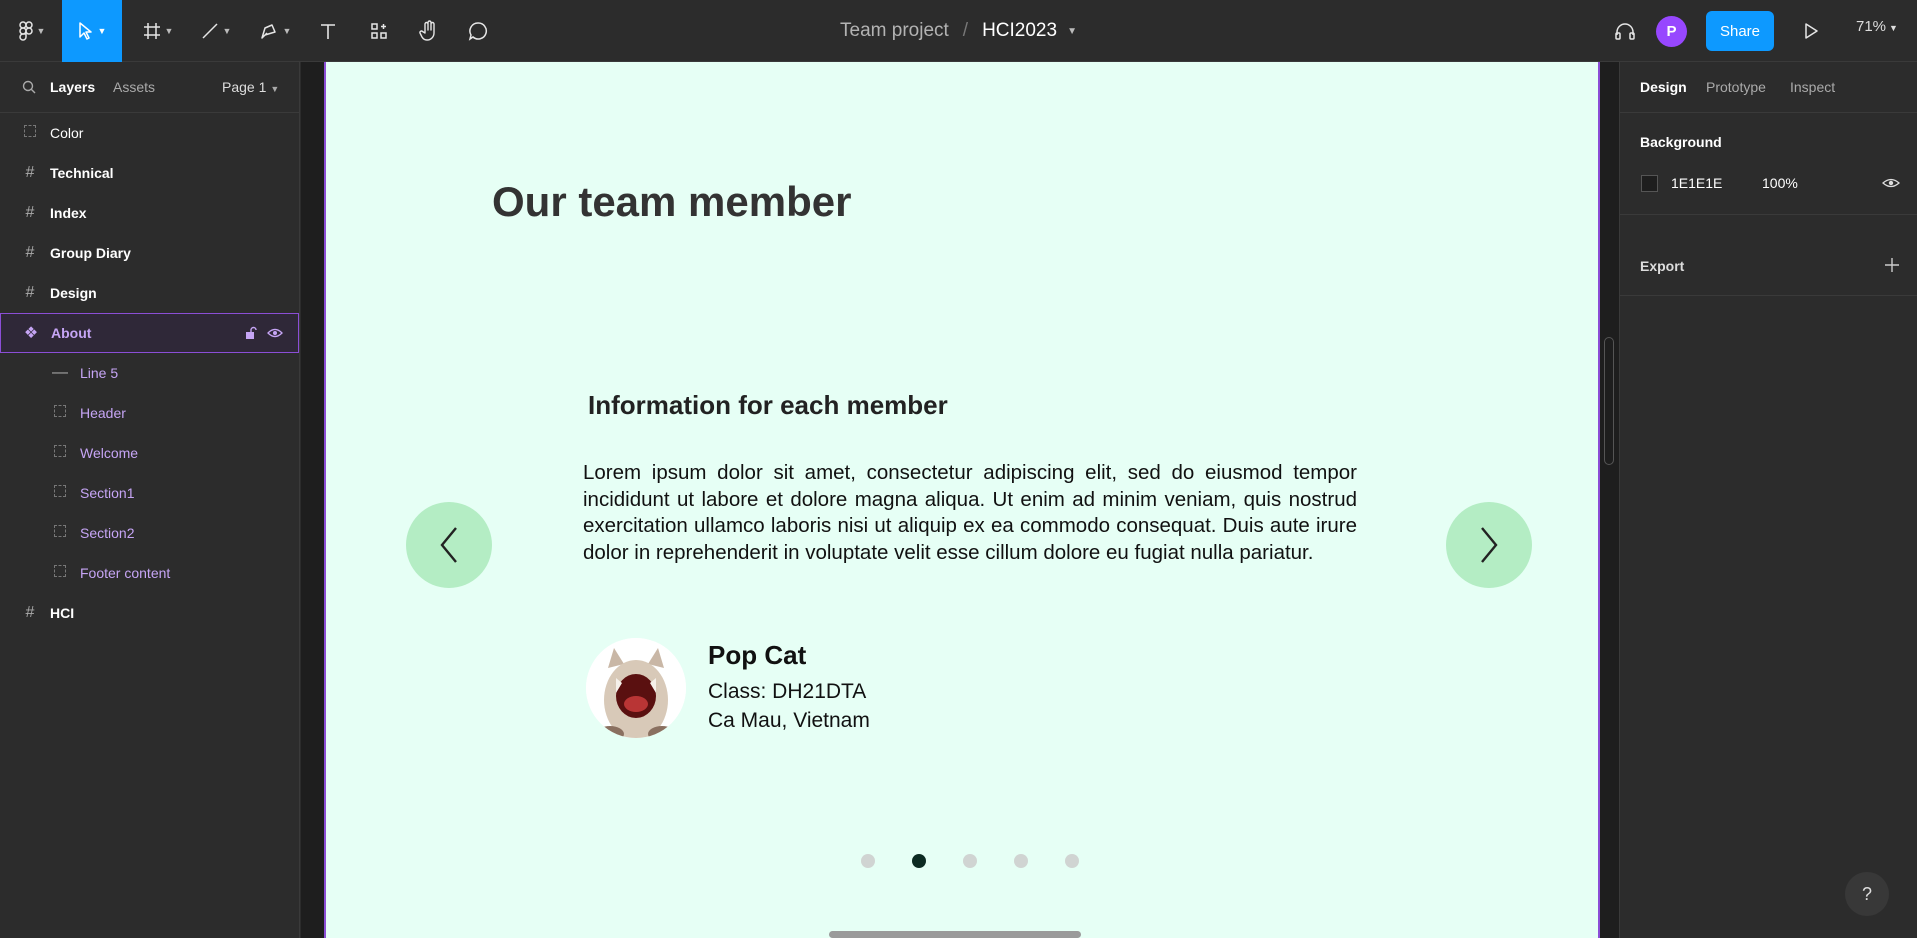 The width and height of the screenshot is (1917, 938). I want to click on project-name: Team project, so click(894, 31).